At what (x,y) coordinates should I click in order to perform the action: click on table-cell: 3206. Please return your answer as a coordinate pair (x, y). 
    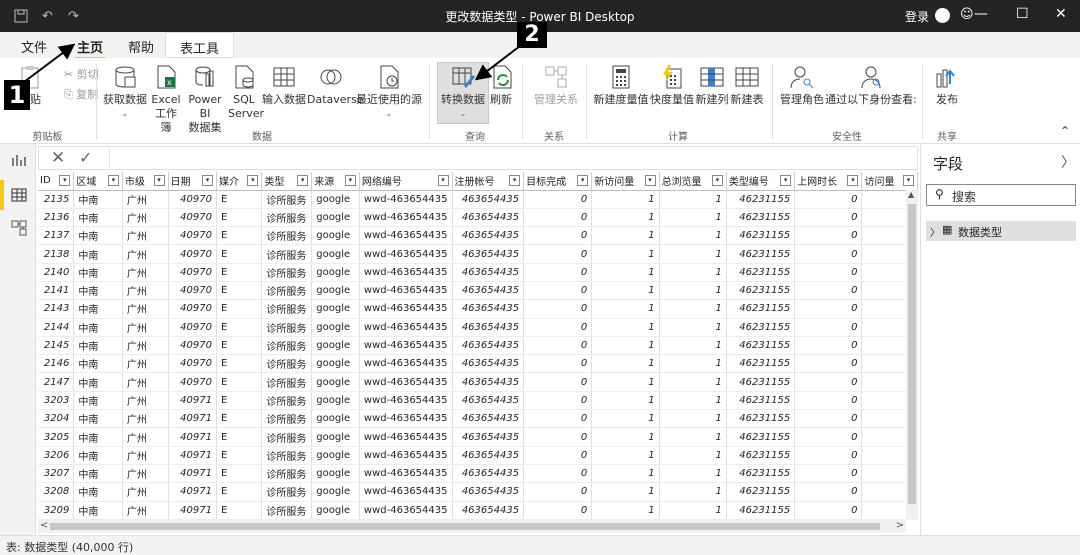
    Looking at the image, I should click on (56, 455).